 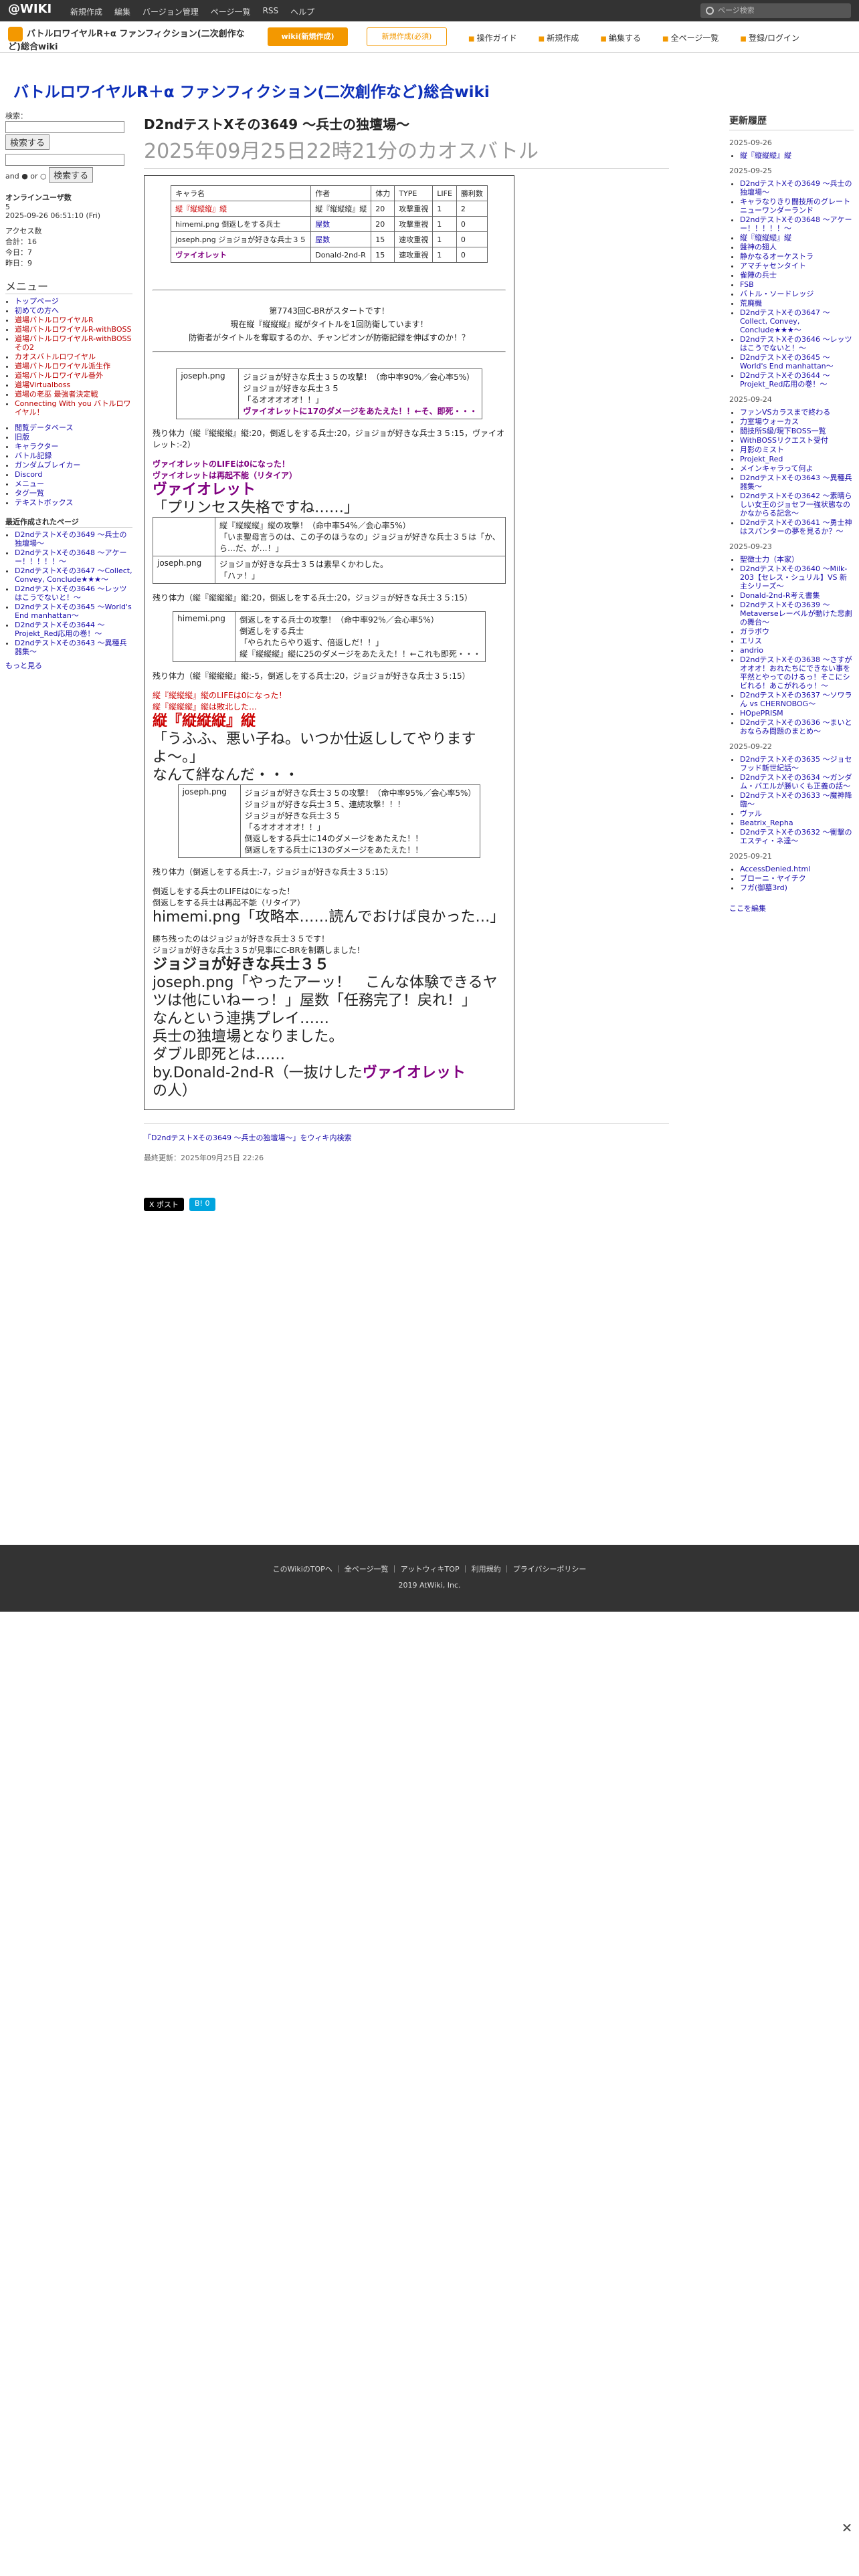 I want to click on sub-item: Discord, so click(x=29, y=475).